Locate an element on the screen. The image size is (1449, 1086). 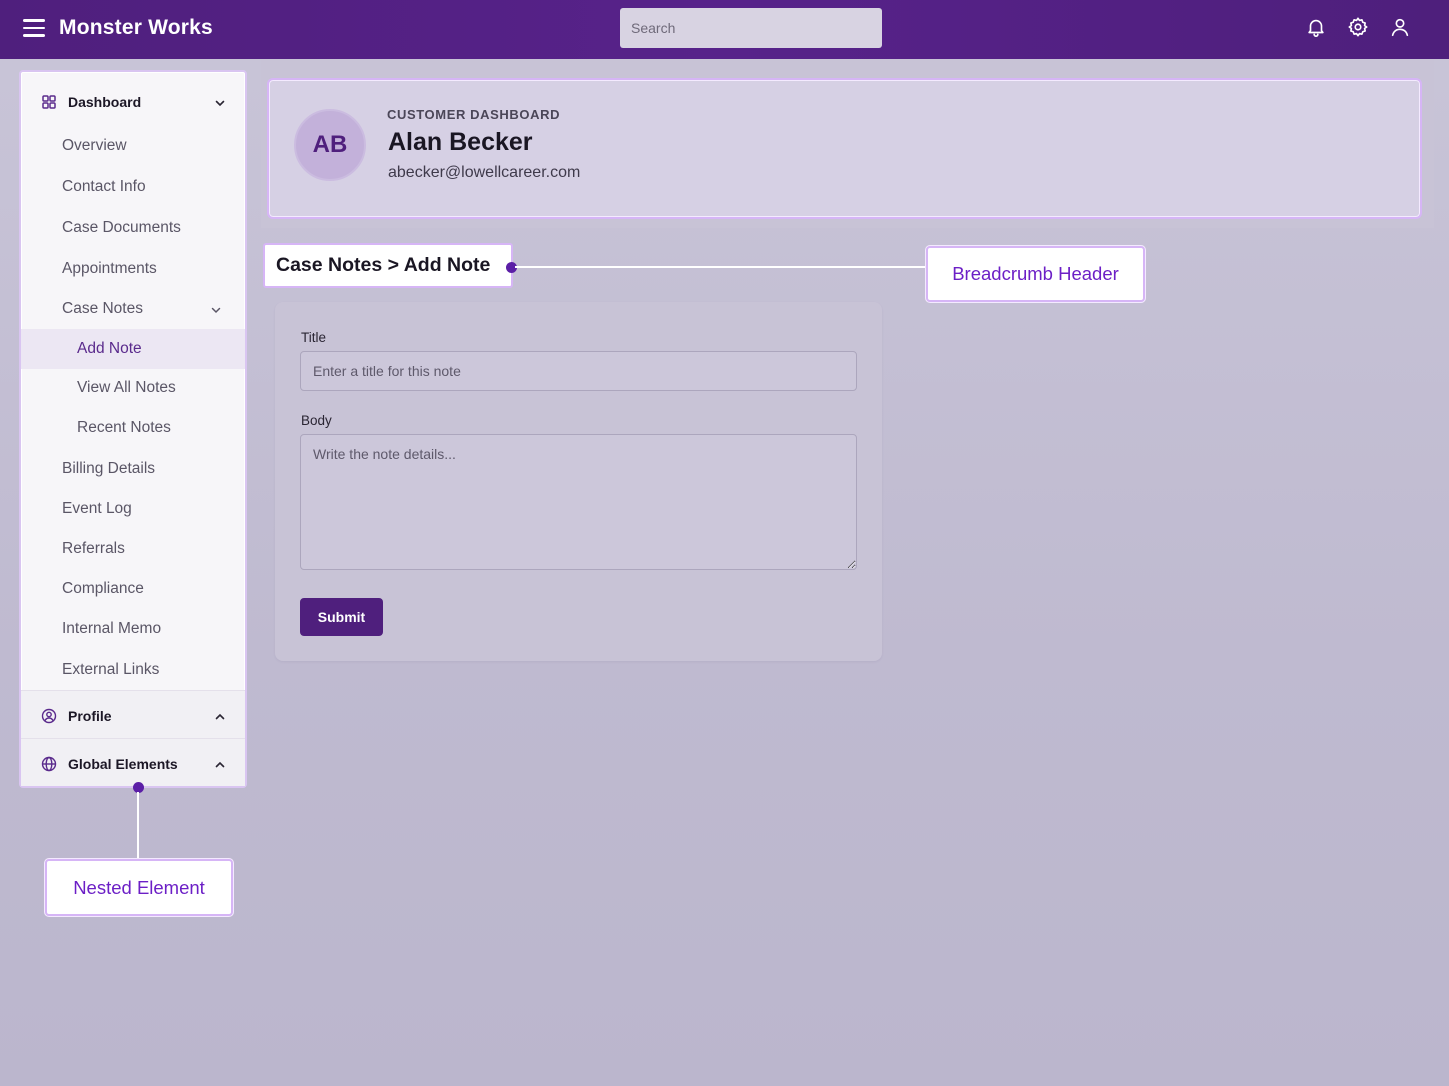
sidebar-item-label: Billing Details is located at coordinates (109, 468).